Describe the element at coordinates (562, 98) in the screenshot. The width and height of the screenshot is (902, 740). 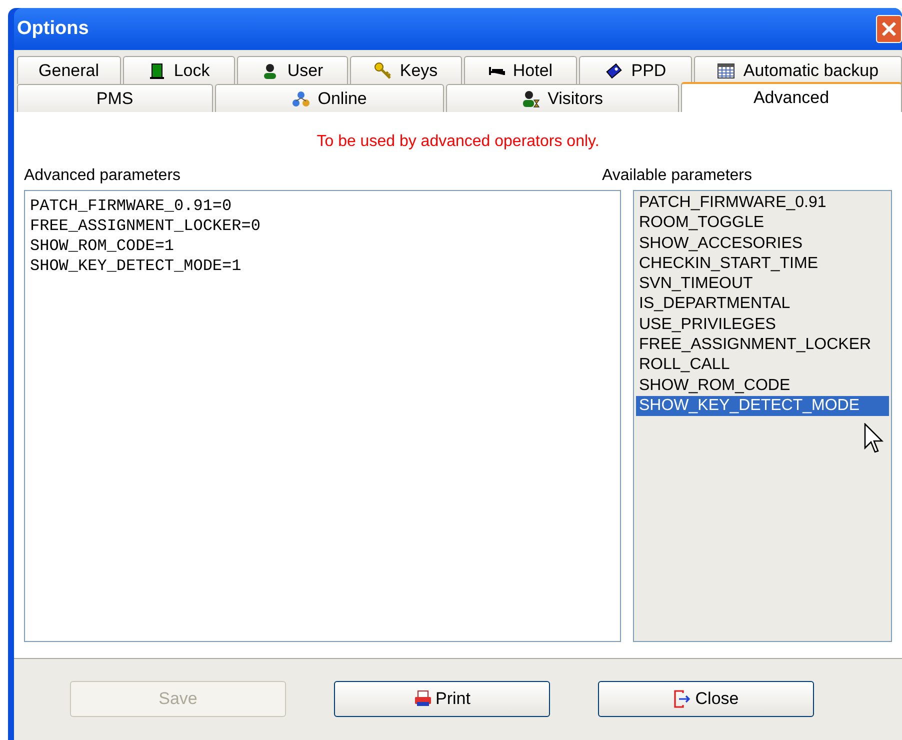
I see `tab: Visitors` at that location.